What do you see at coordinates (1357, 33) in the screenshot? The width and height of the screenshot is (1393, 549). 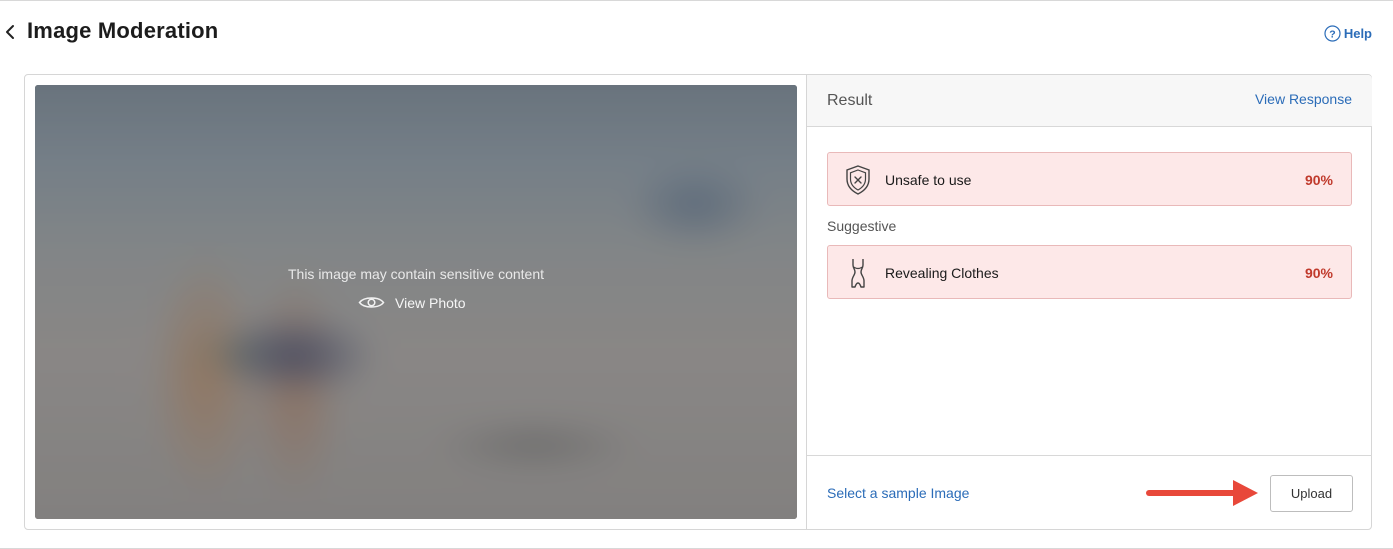 I see `help-label: Help` at bounding box center [1357, 33].